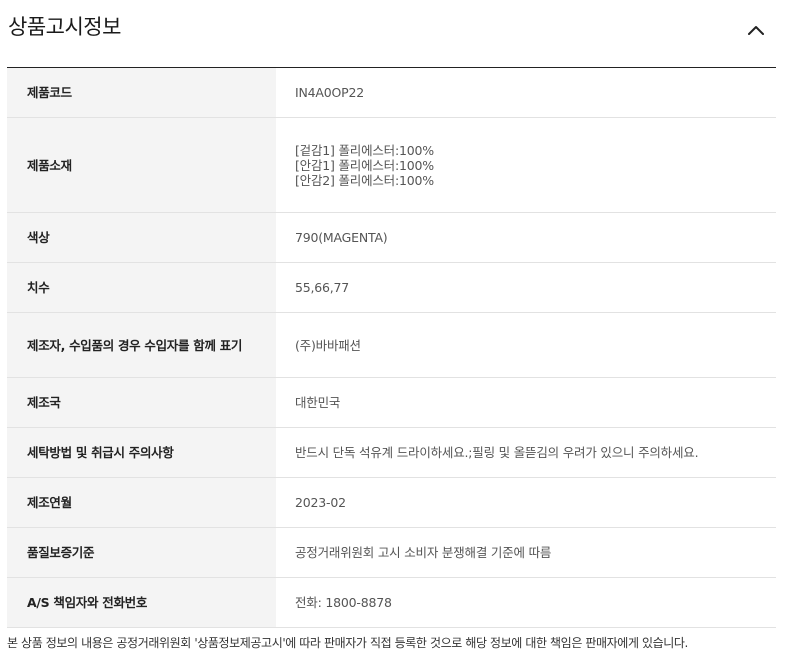 The image size is (790, 664). Describe the element at coordinates (526, 287) in the screenshot. I see `row-value: 55,66,77` at that location.